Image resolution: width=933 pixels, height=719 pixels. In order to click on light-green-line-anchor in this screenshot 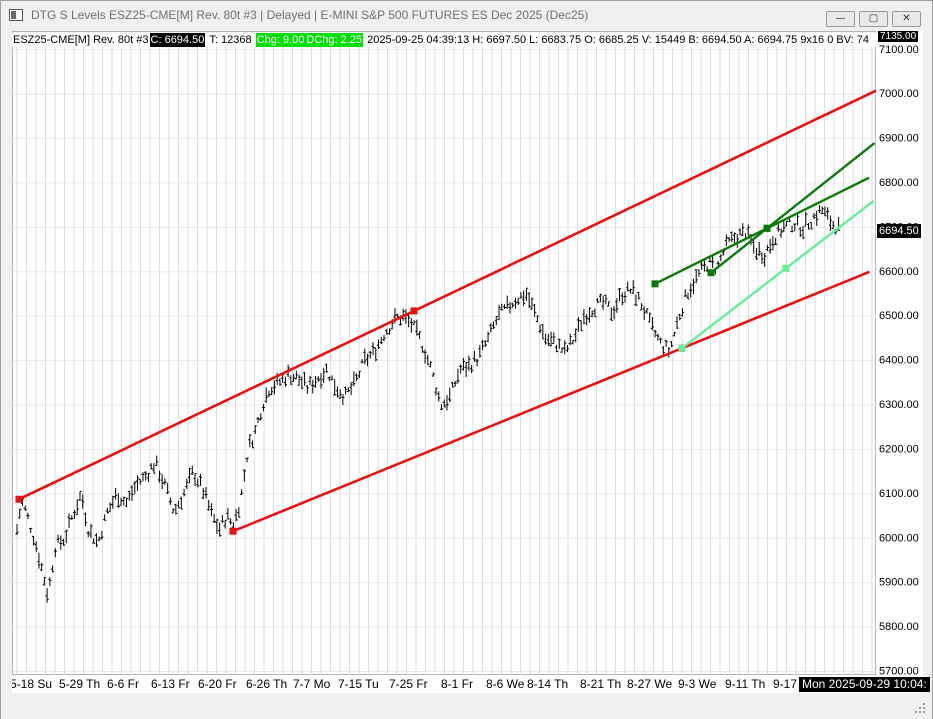, I will do `click(682, 348)`.